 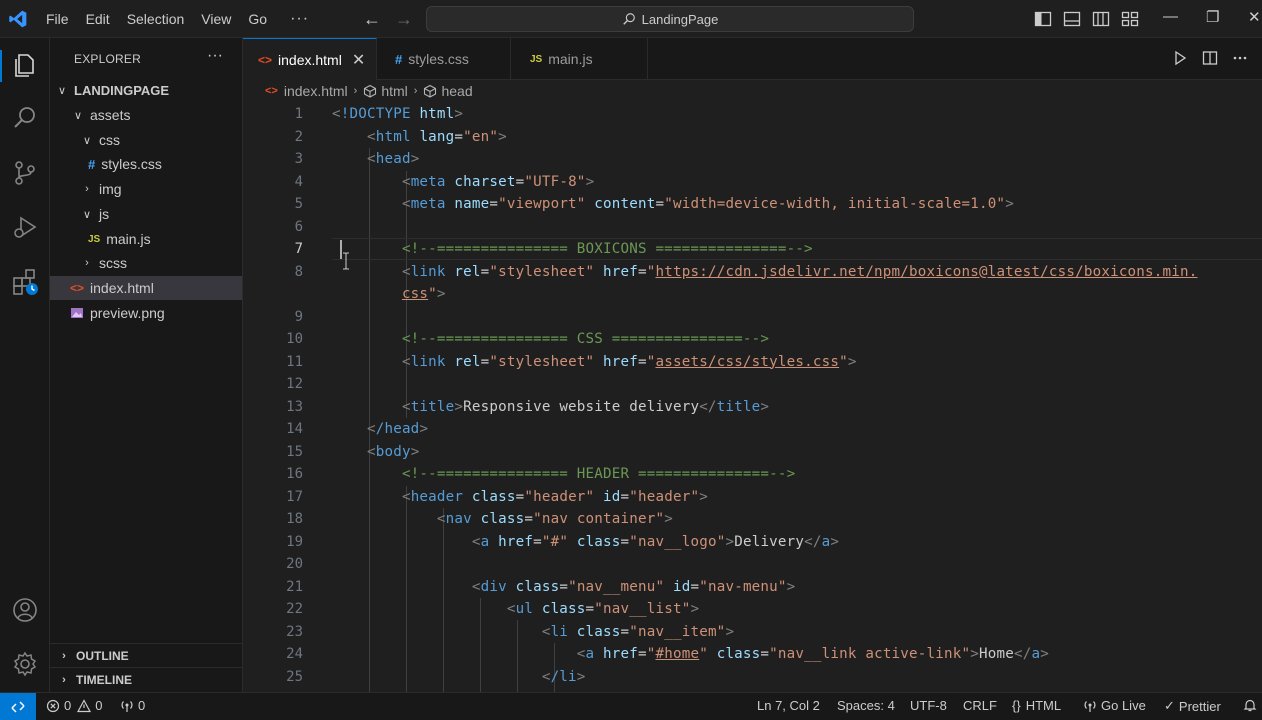 I want to click on html-file-icon: <>, so click(x=265, y=59).